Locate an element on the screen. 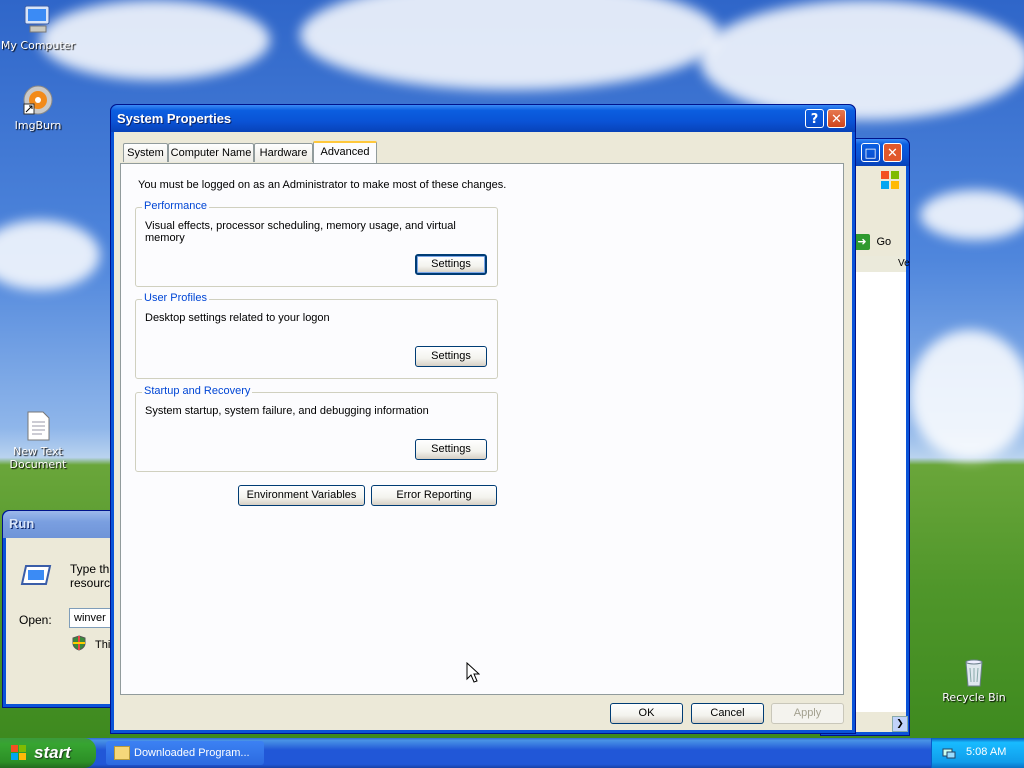 The height and width of the screenshot is (768, 1024). go-button: ➜ Go is located at coordinates (879, 243).